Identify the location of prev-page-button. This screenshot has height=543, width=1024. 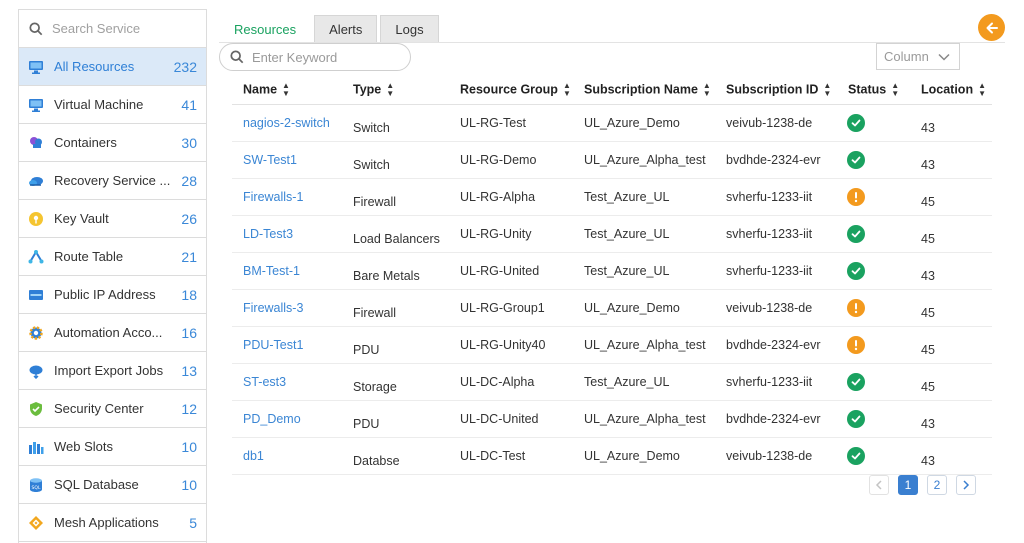
(879, 485).